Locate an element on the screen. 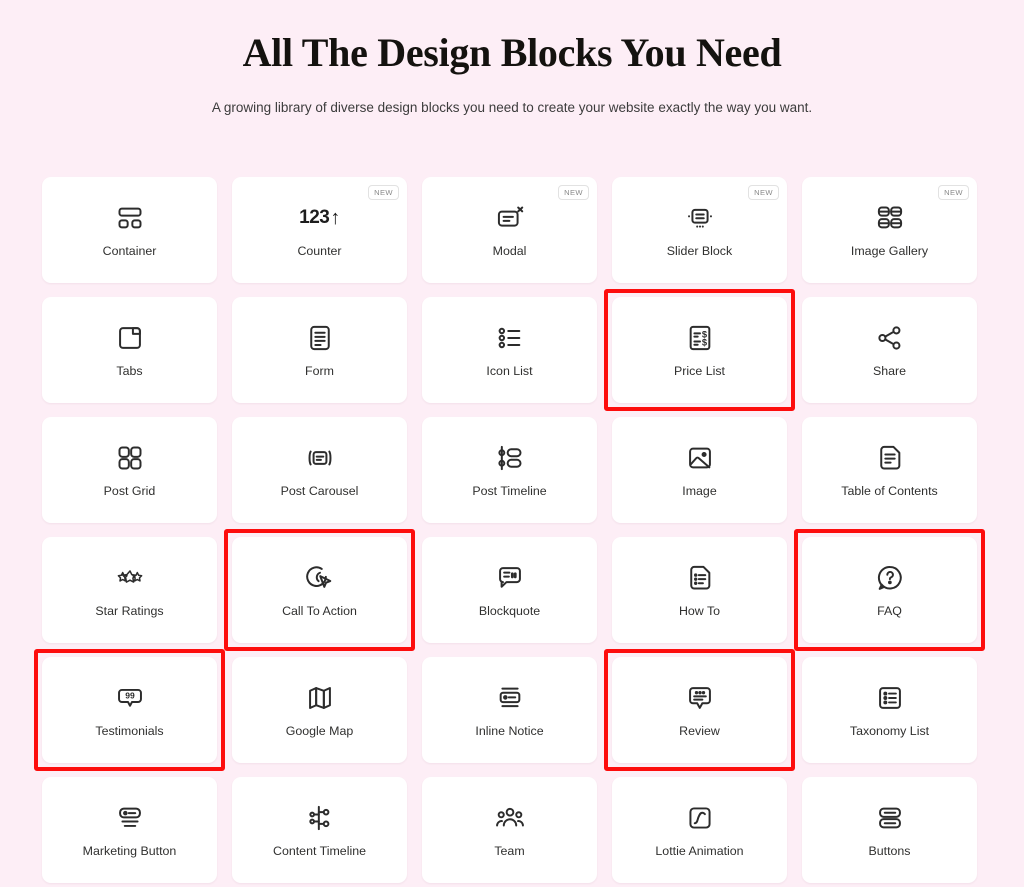 The height and width of the screenshot is (887, 1024). block-card-label: Team is located at coordinates (509, 851).